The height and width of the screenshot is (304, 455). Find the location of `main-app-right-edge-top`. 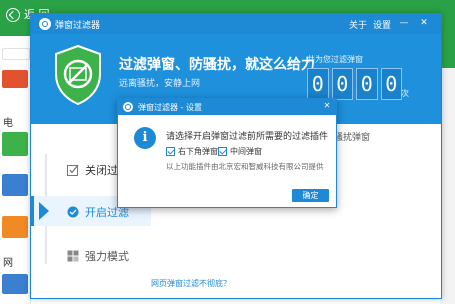

main-app-right-edge-top is located at coordinates (447, 52).